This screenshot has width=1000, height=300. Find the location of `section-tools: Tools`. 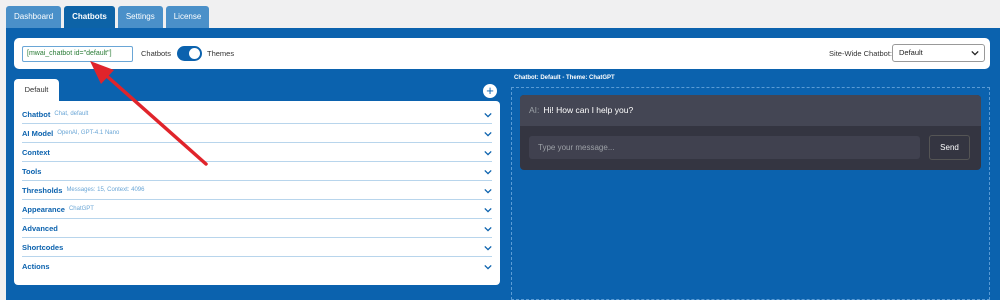

section-tools: Tools is located at coordinates (257, 171).